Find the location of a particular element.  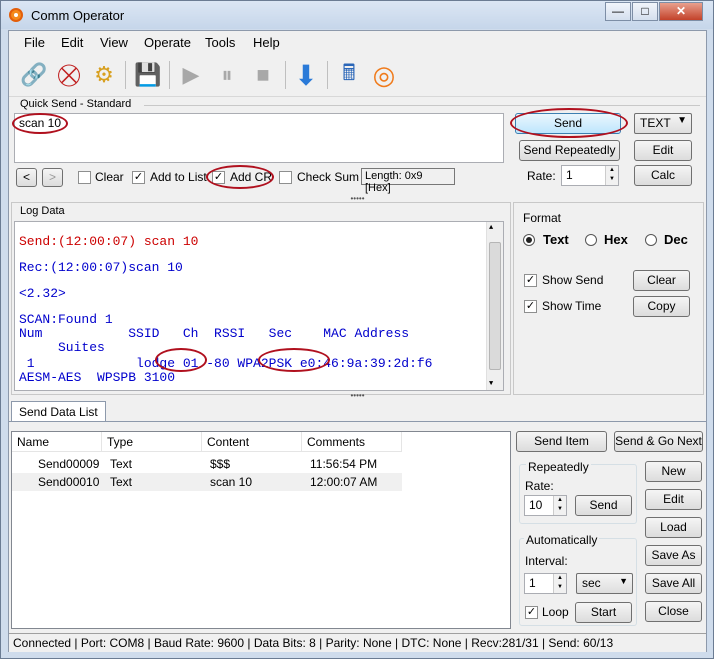

new-button: New is located at coordinates (673, 471).